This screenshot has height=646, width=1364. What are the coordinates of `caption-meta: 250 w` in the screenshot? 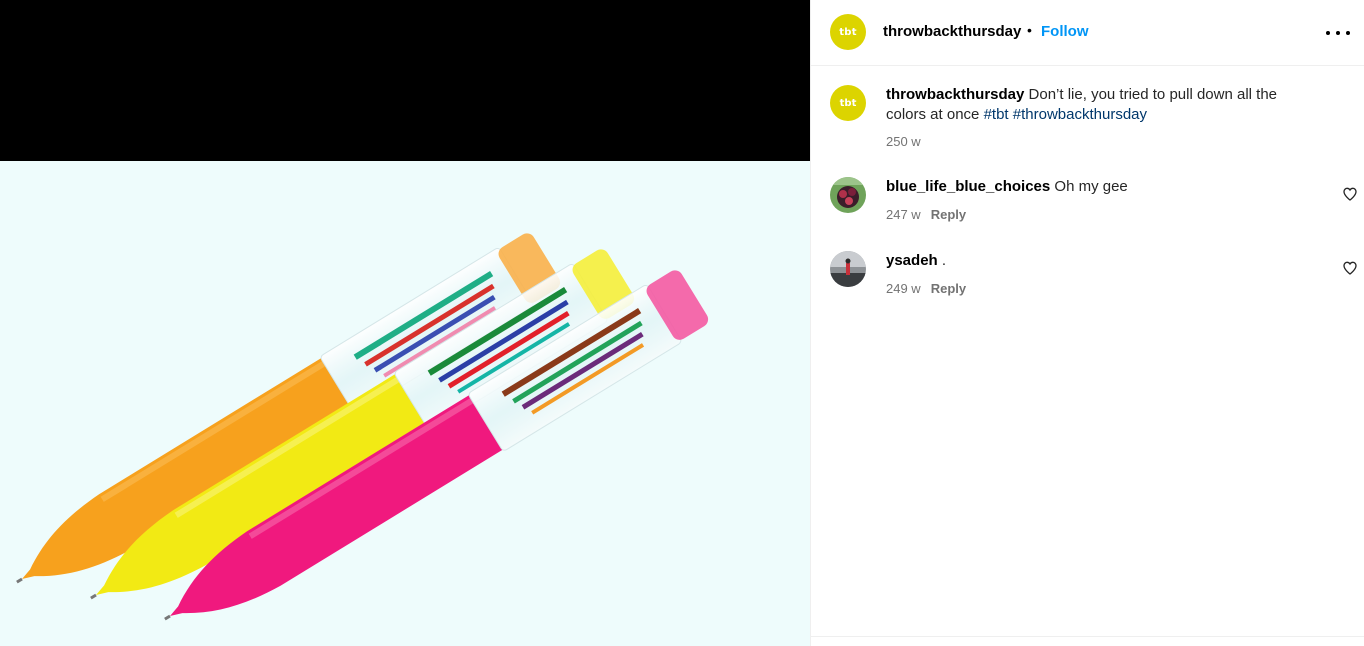 It's located at (903, 141).